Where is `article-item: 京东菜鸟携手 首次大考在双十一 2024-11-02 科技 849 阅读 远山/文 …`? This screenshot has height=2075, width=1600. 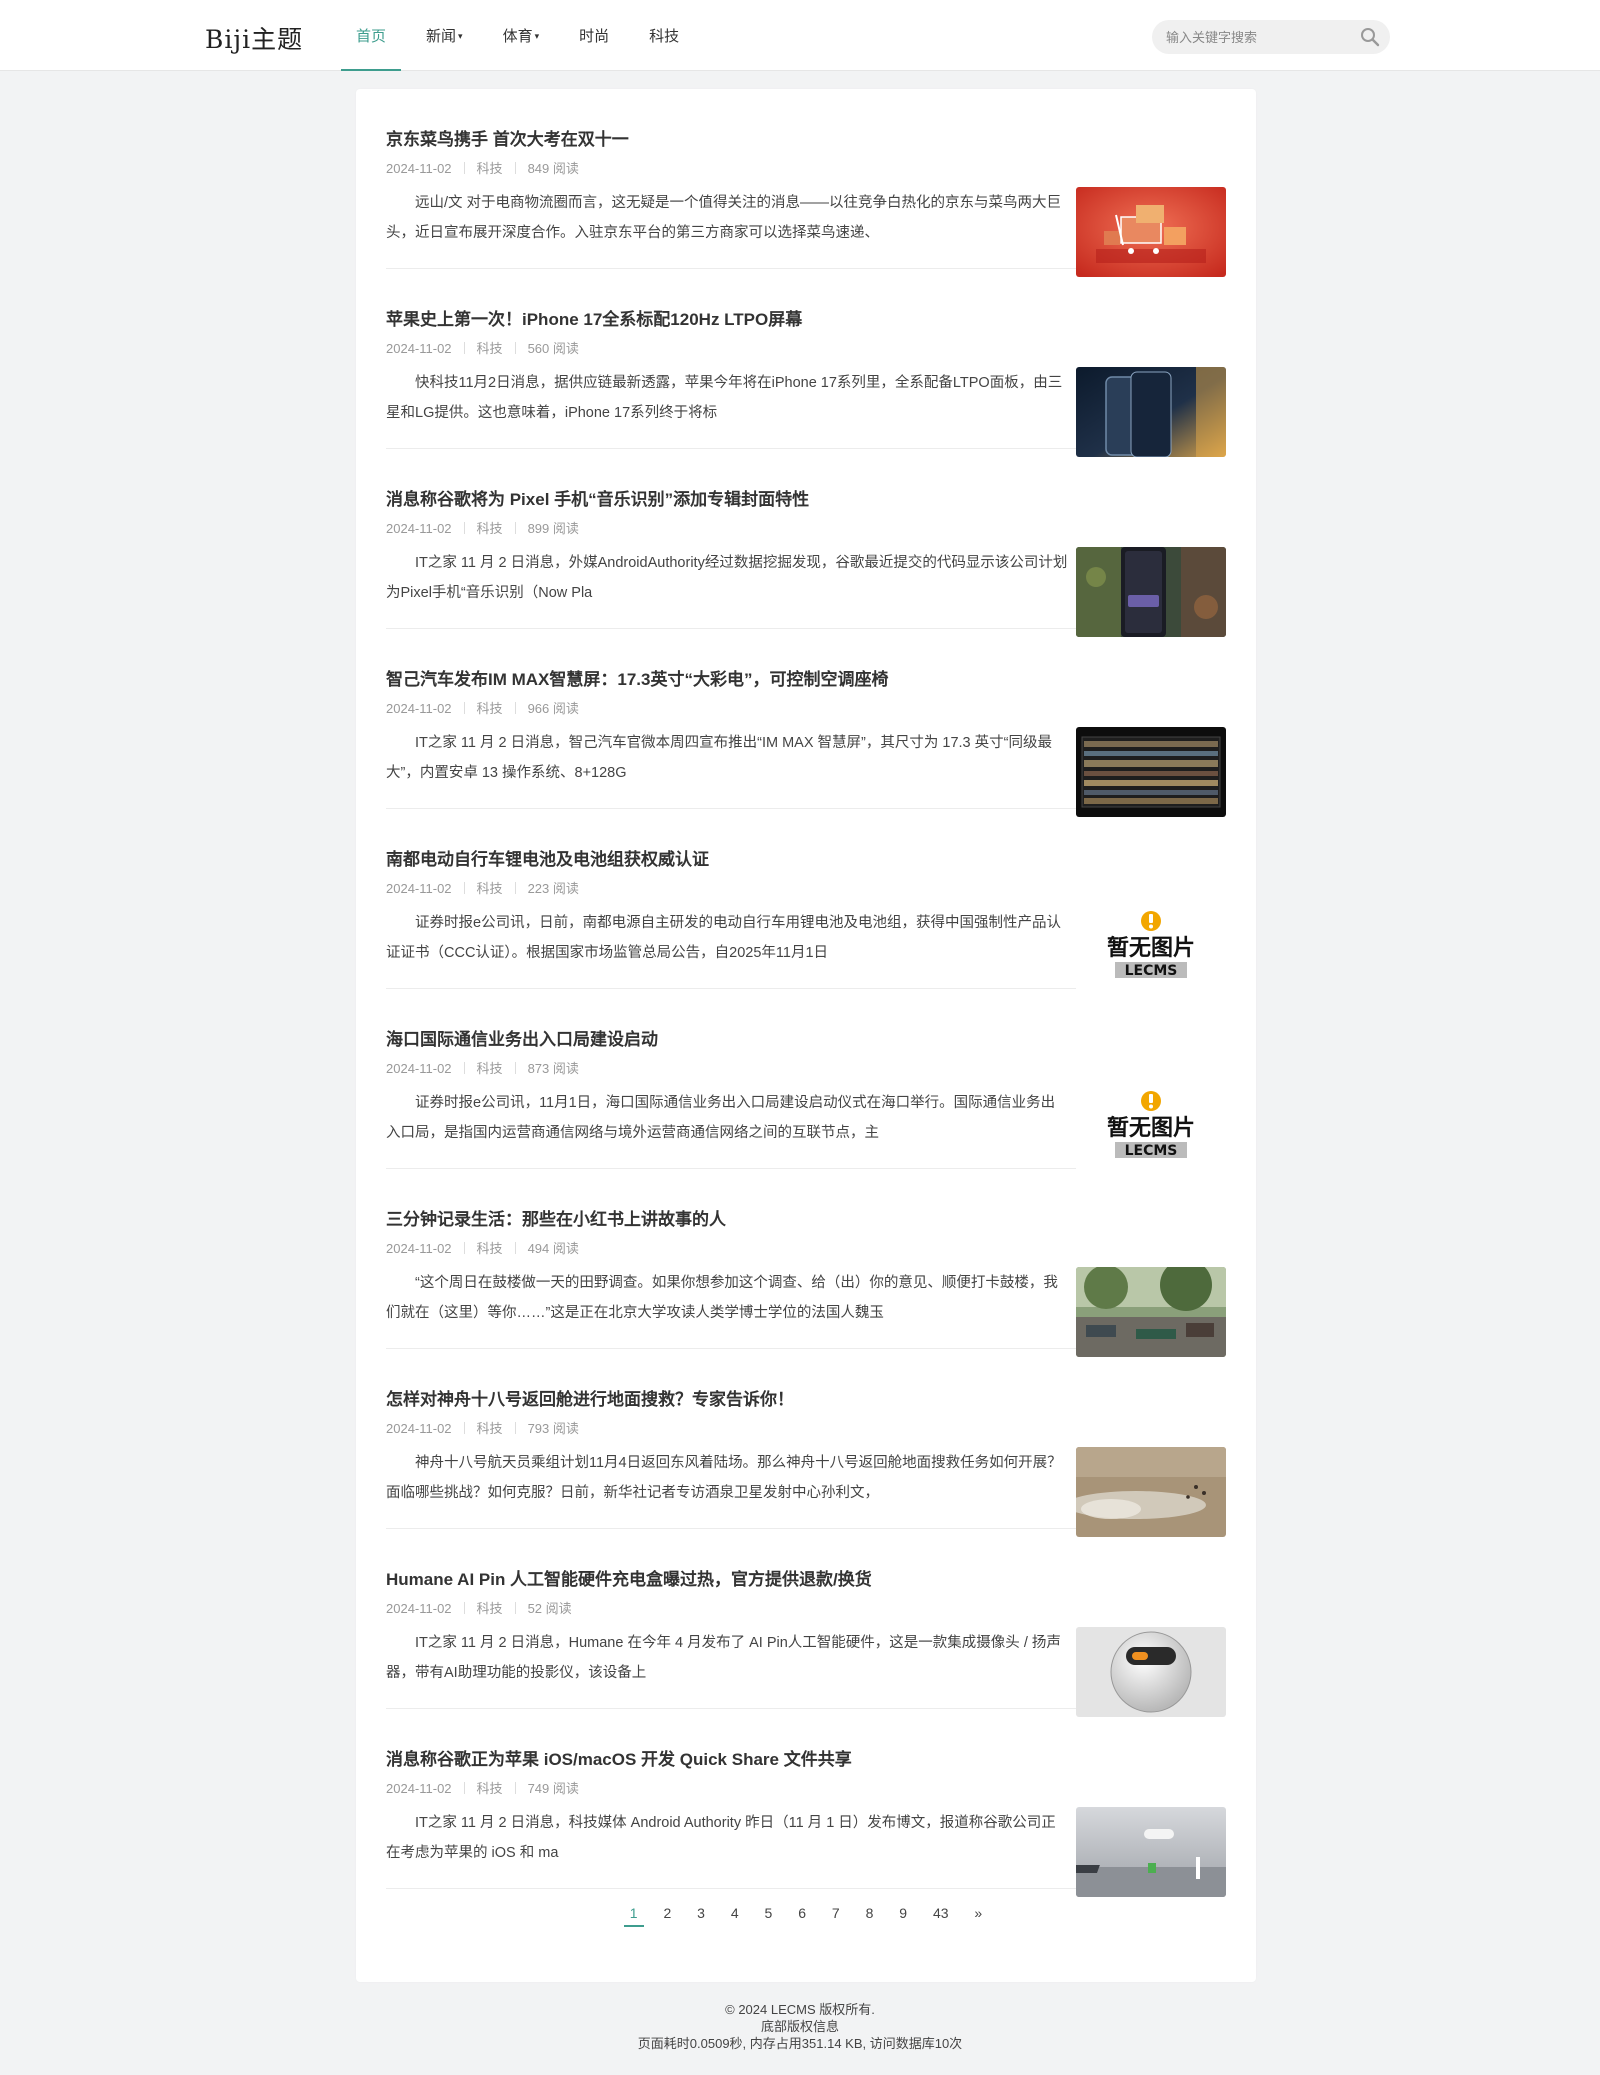 article-item: 京东菜鸟携手 首次大考在双十一 2024-11-02 科技 849 阅读 远山/文 … is located at coordinates (806, 183).